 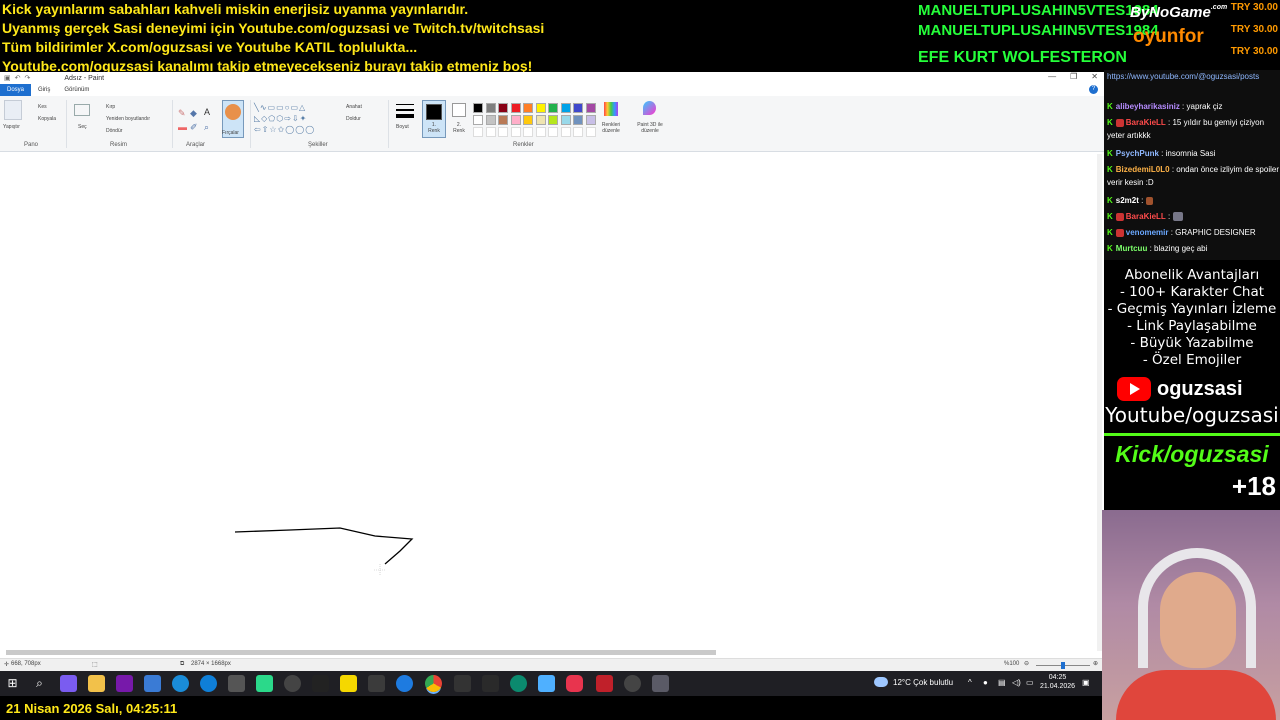 What do you see at coordinates (7, 78) in the screenshot?
I see `save-icon: ▣` at bounding box center [7, 78].